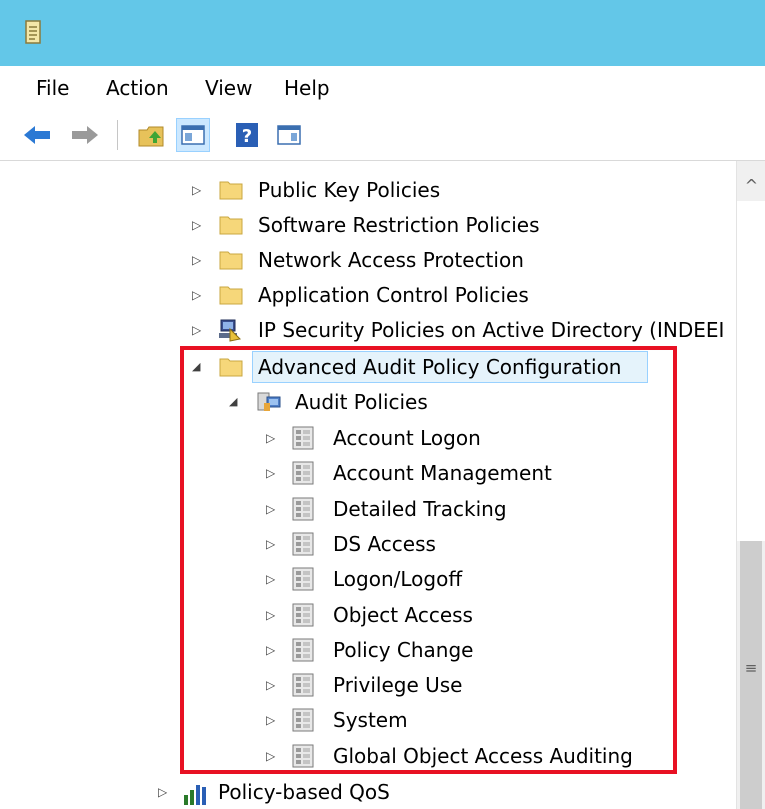 This screenshot has height=809, width=765. What do you see at coordinates (307, 88) in the screenshot?
I see `menu-help: Help` at bounding box center [307, 88].